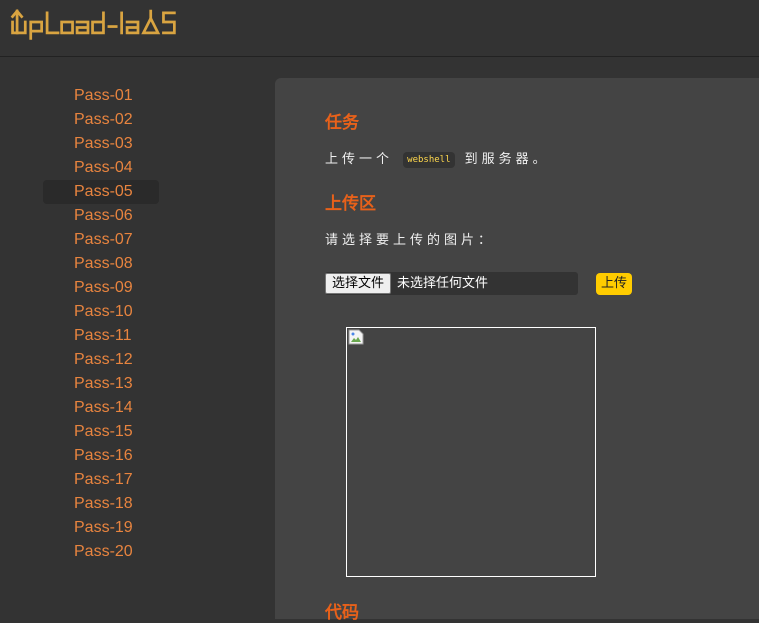  I want to click on sidebar-item-pass-02: Pass-02, so click(101, 120).